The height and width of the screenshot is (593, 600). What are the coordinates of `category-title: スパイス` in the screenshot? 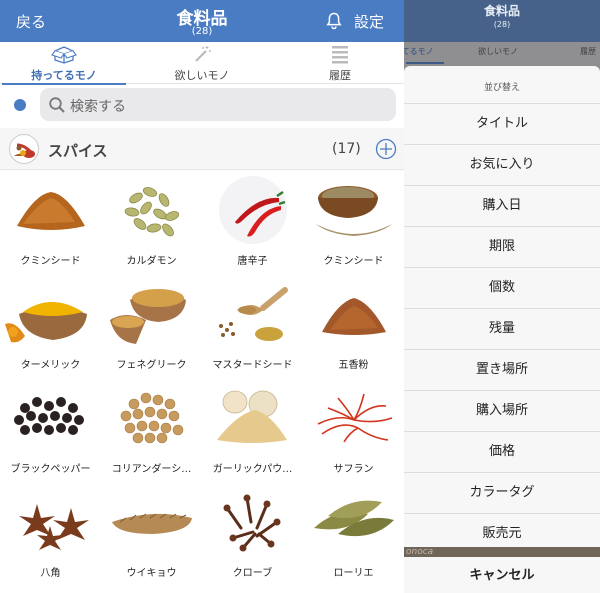 It's located at (78, 151).